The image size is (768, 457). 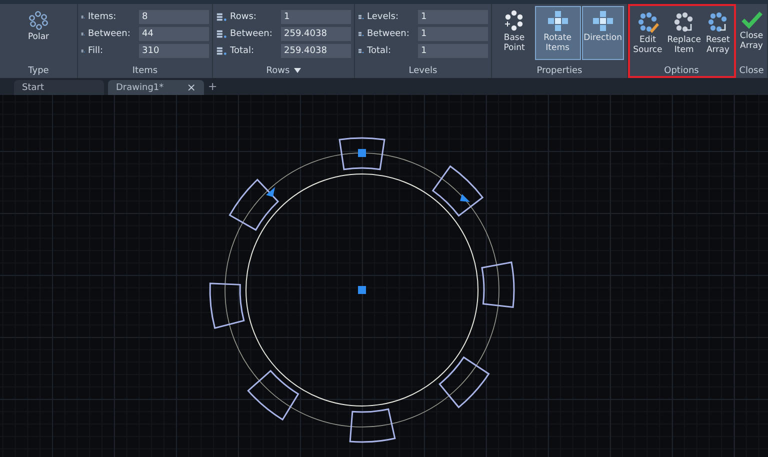 What do you see at coordinates (514, 33) in the screenshot?
I see `ribbon-button: Base Point` at bounding box center [514, 33].